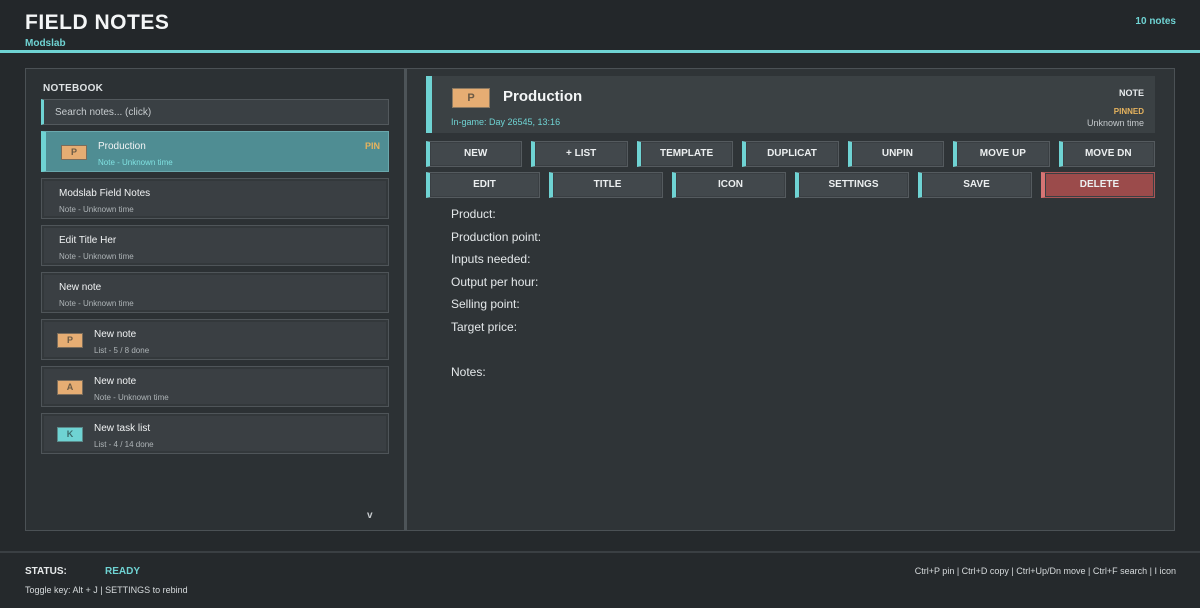 Image resolution: width=1200 pixels, height=608 pixels. Describe the element at coordinates (1115, 123) in the screenshot. I see `note-time: Unknown time` at that location.